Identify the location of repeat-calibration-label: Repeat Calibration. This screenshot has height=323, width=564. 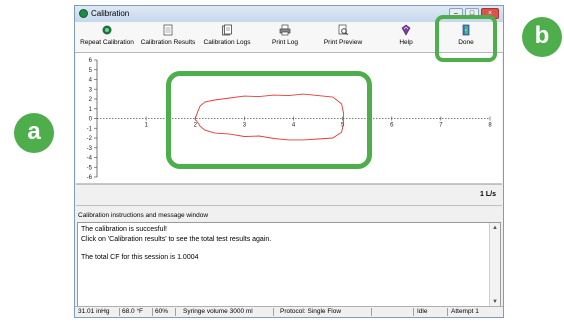
(107, 42).